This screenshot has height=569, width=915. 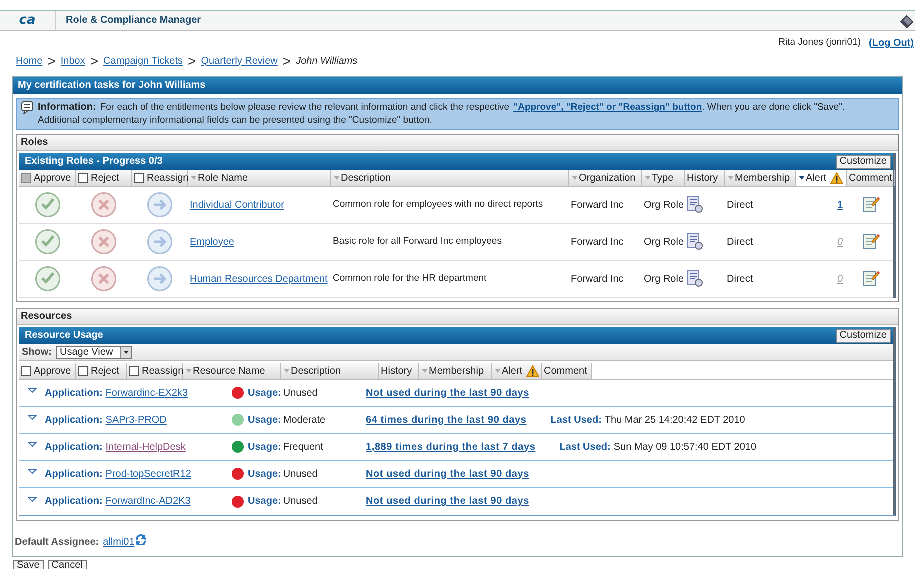 I want to click on app-title: Role & Compliance Manager, so click(x=134, y=21).